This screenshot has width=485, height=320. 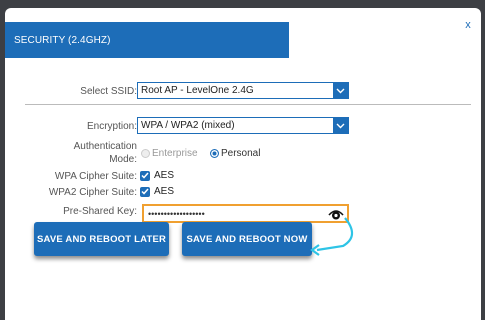 What do you see at coordinates (241, 153) in the screenshot?
I see `auth-option-label: Personal` at bounding box center [241, 153].